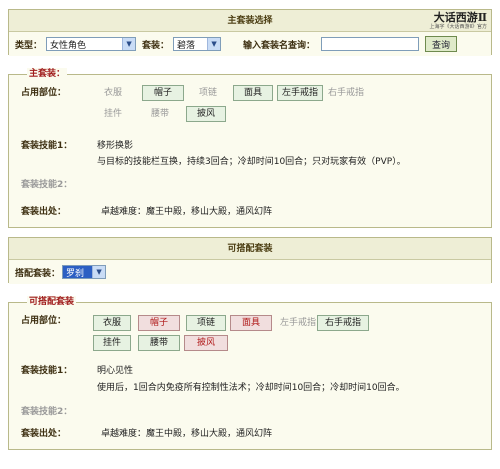  What do you see at coordinates (250, 272) in the screenshot?
I see `combo-filter-bar: 搭配套装： 罗刹 ▼` at bounding box center [250, 272].